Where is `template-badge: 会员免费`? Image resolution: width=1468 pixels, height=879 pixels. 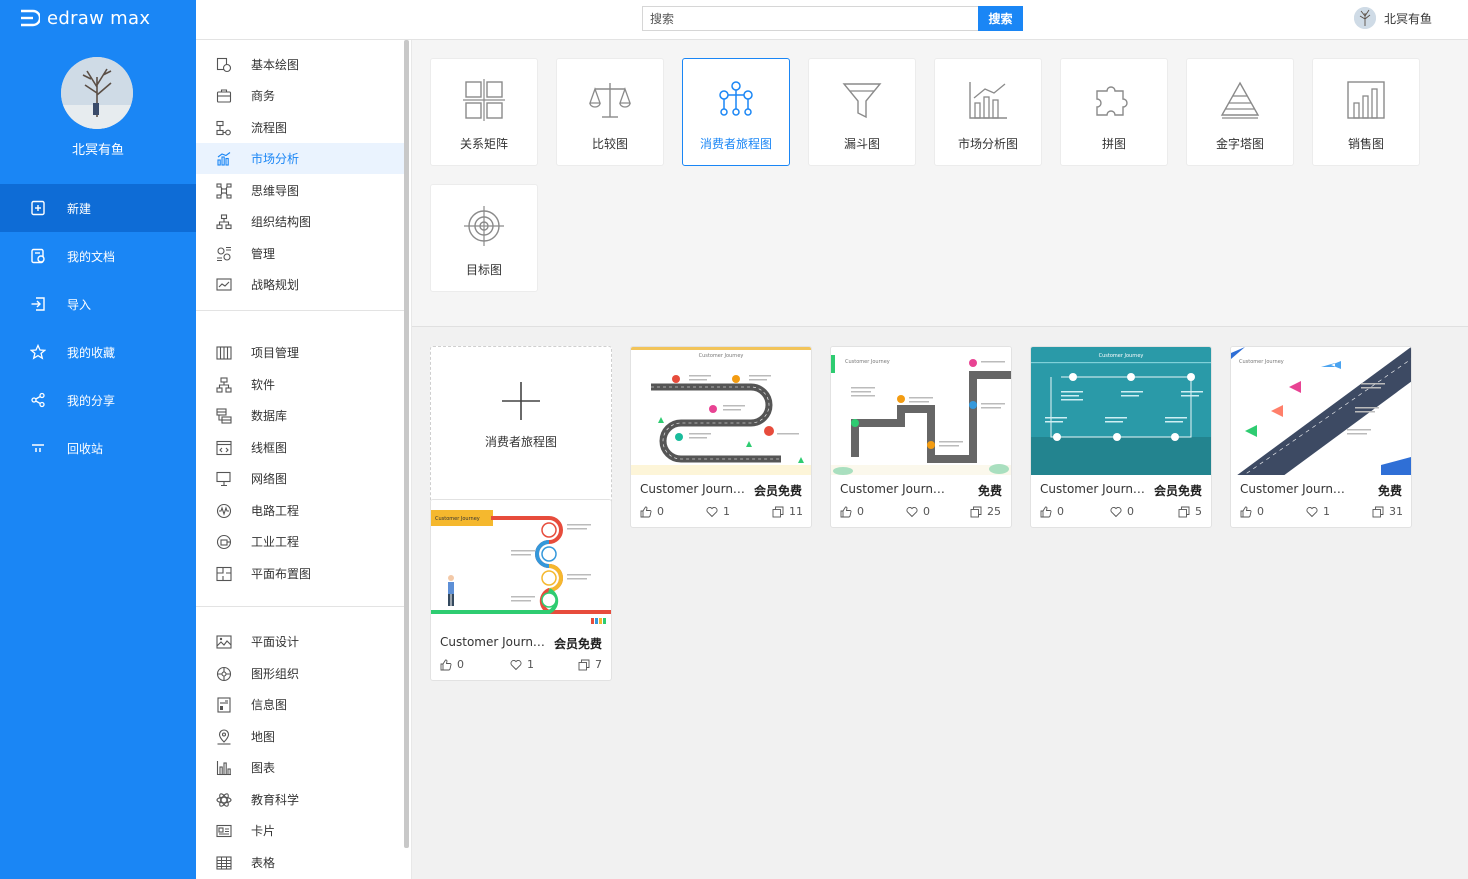 template-badge: 会员免费 is located at coordinates (1177, 491).